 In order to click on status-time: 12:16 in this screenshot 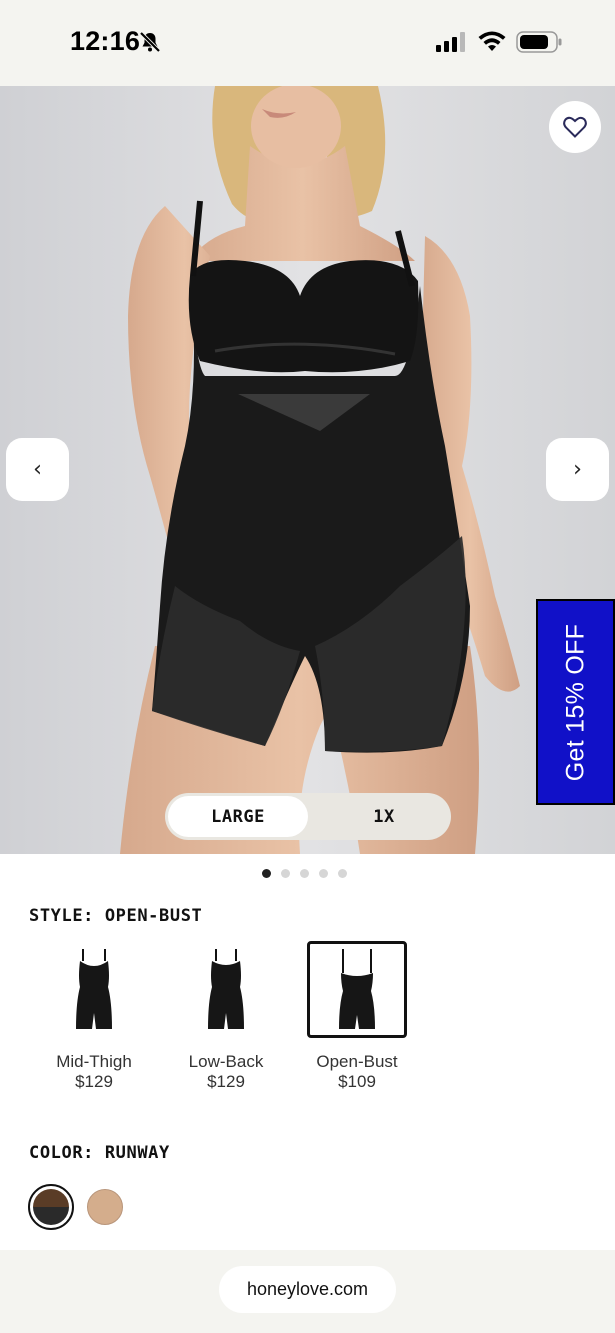, I will do `click(105, 41)`.